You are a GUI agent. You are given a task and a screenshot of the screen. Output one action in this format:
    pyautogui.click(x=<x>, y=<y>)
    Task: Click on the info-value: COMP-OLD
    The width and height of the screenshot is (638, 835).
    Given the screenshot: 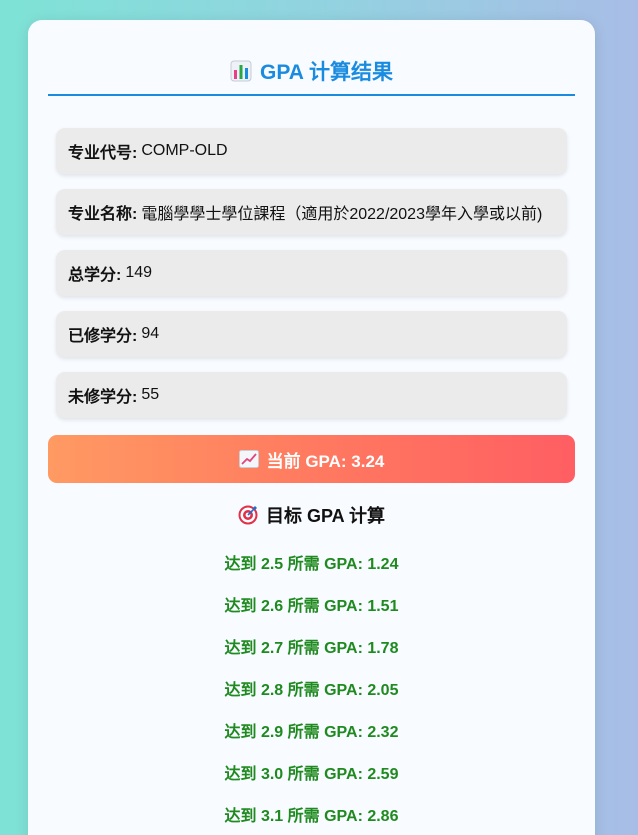 What is the action you would take?
    pyautogui.click(x=184, y=150)
    